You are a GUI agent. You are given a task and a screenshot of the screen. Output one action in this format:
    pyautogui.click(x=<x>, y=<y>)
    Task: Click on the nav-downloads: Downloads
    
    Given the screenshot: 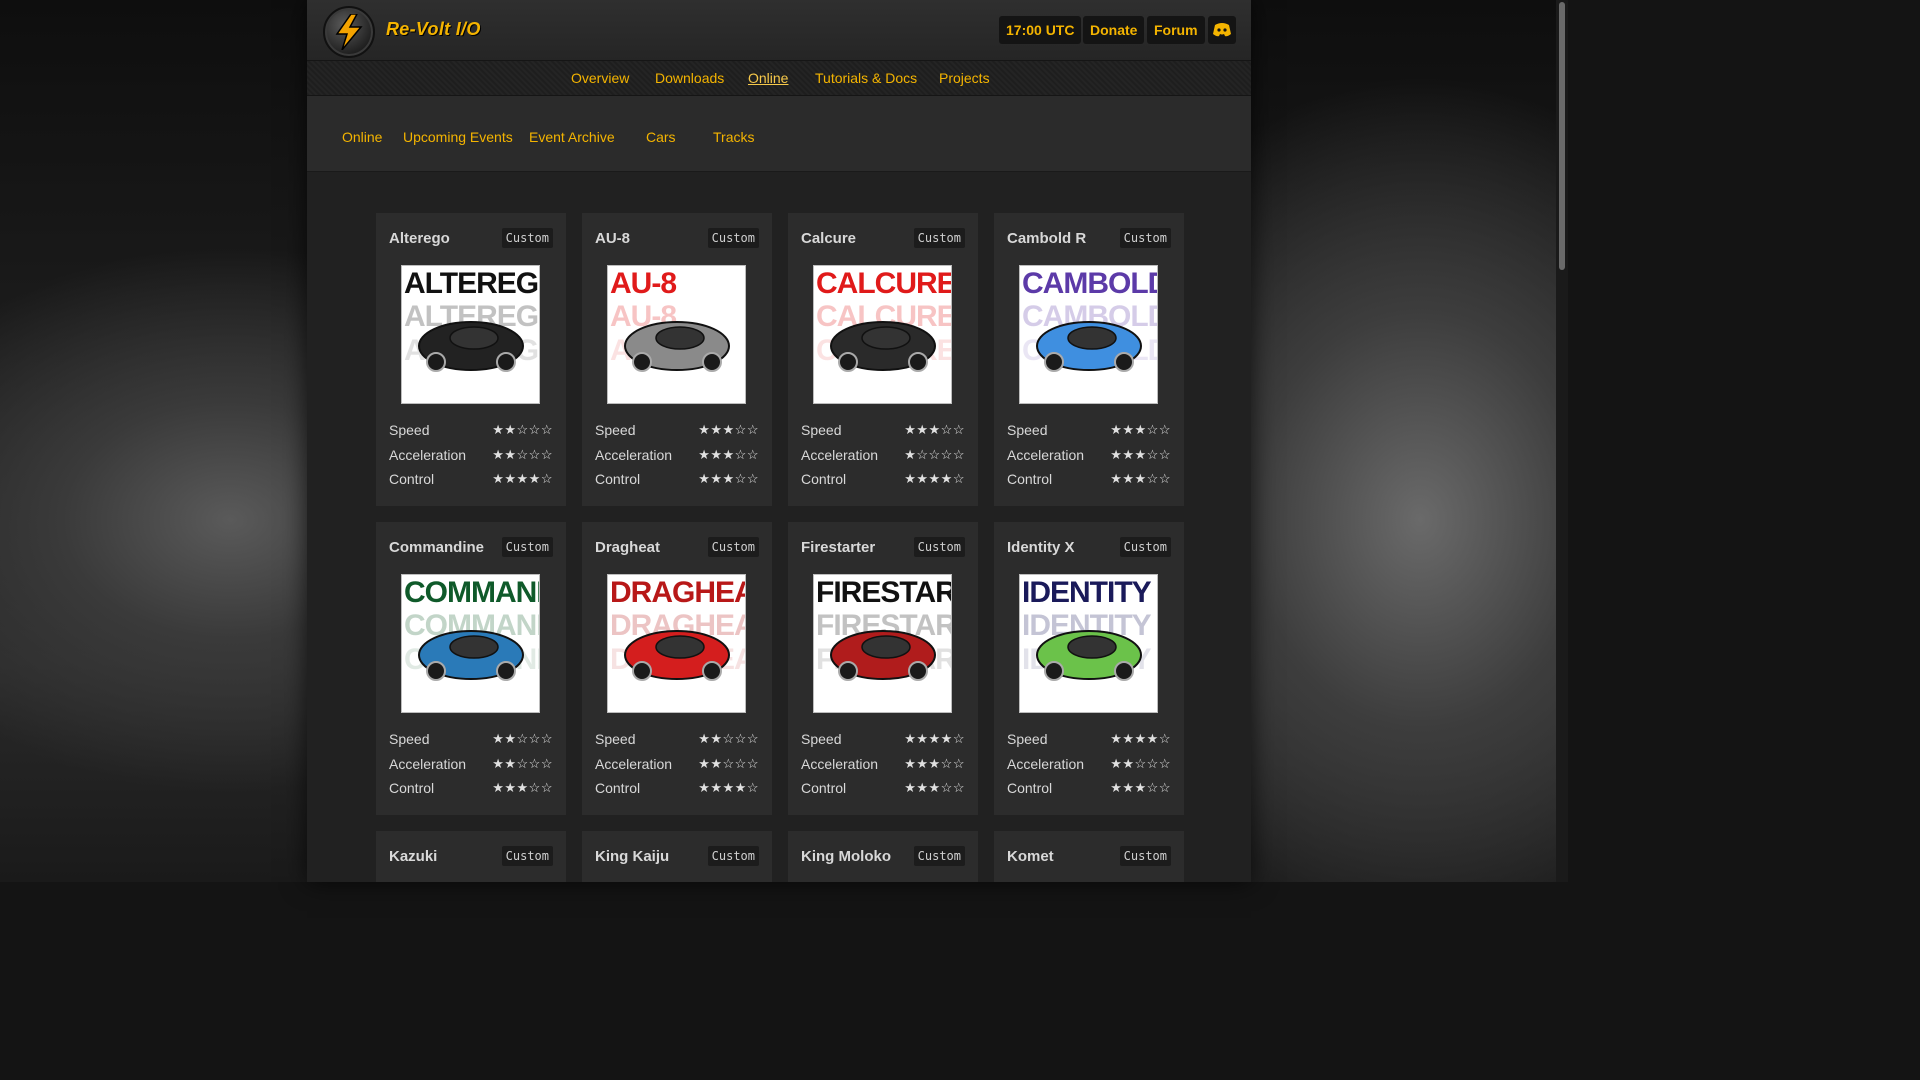 What is the action you would take?
    pyautogui.click(x=689, y=78)
    